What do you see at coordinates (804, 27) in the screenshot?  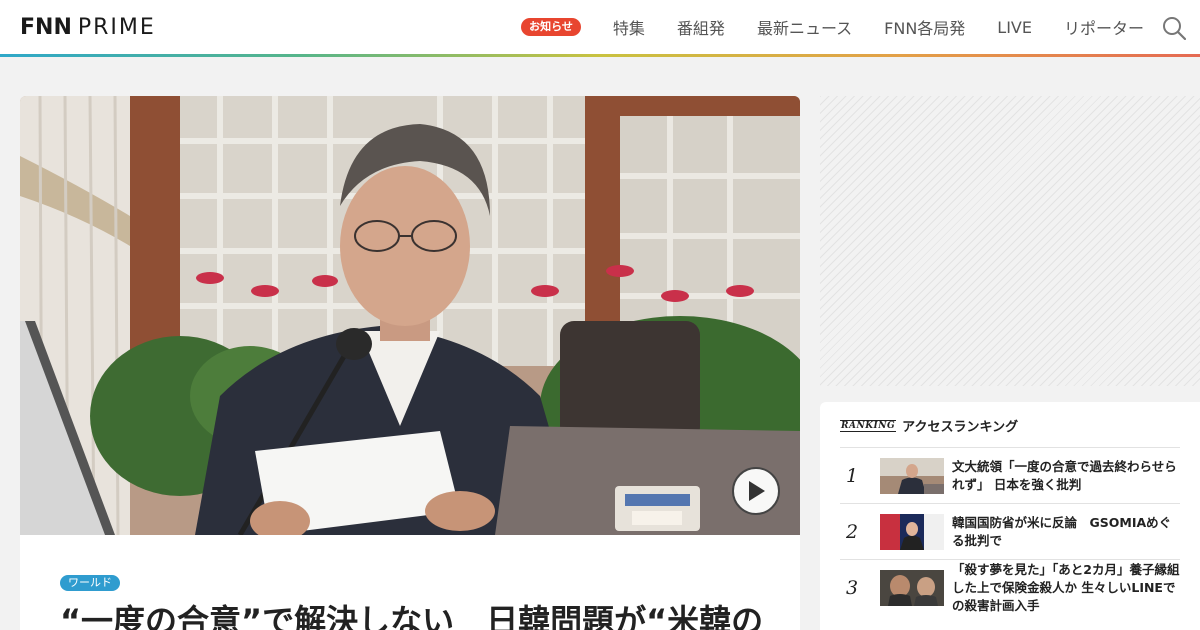 I see `nav-item-latest-news: 最新ニュース` at bounding box center [804, 27].